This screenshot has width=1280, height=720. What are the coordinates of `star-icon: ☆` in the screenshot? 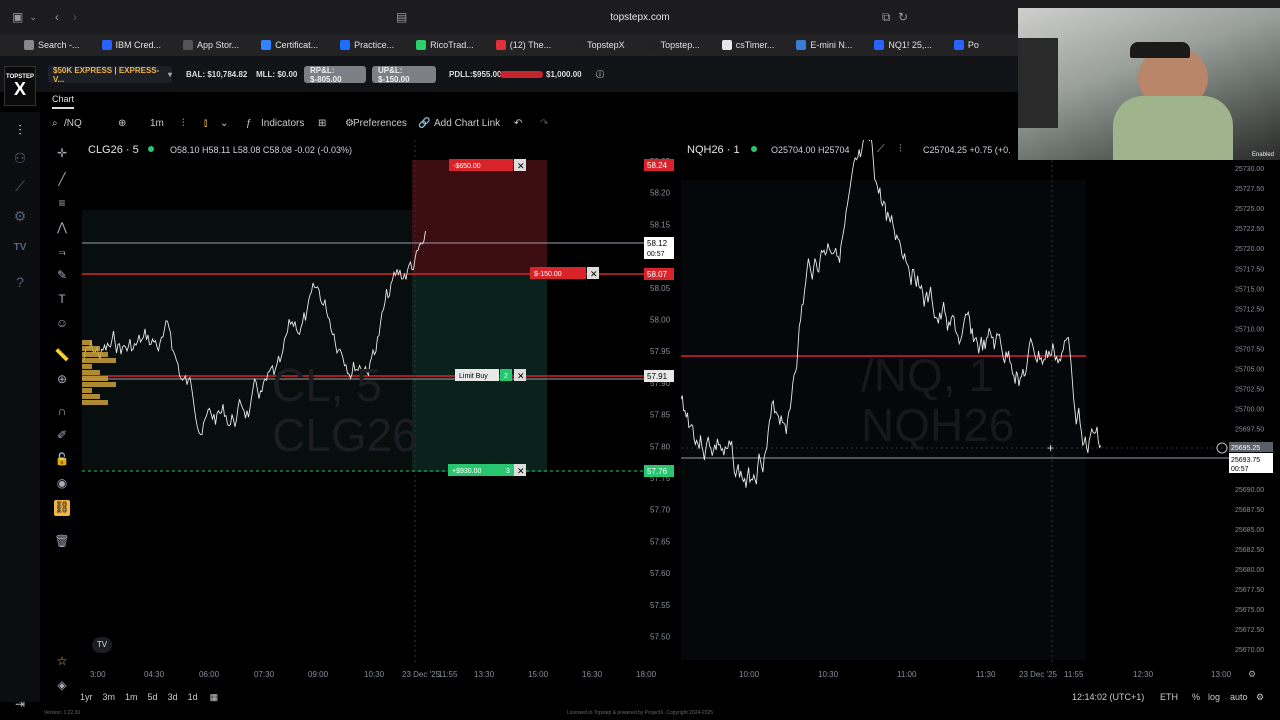 It's located at (62, 662).